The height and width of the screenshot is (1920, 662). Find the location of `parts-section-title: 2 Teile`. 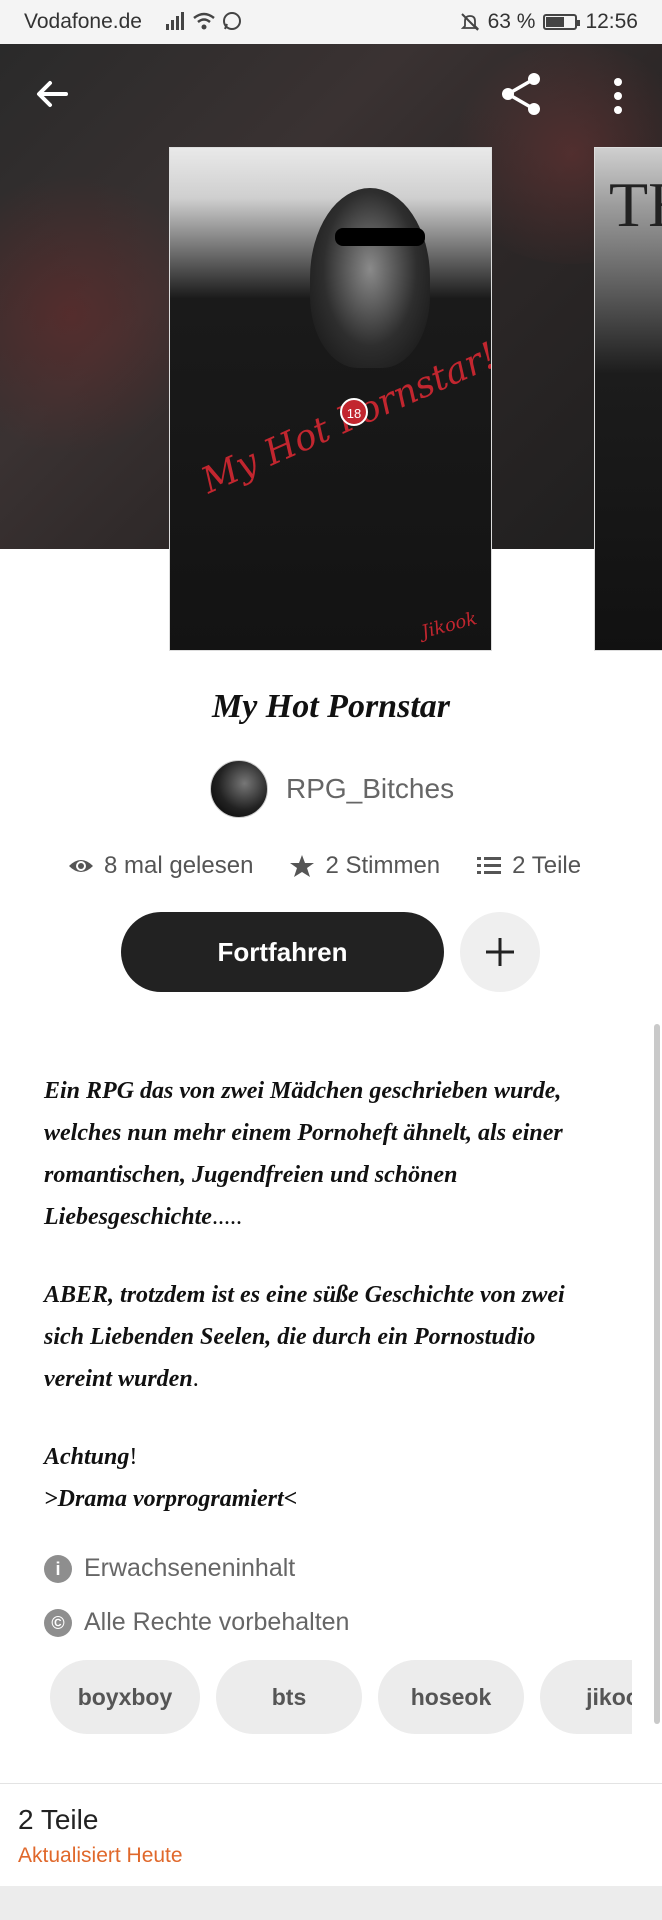

parts-section-title: 2 Teile is located at coordinates (58, 1820).